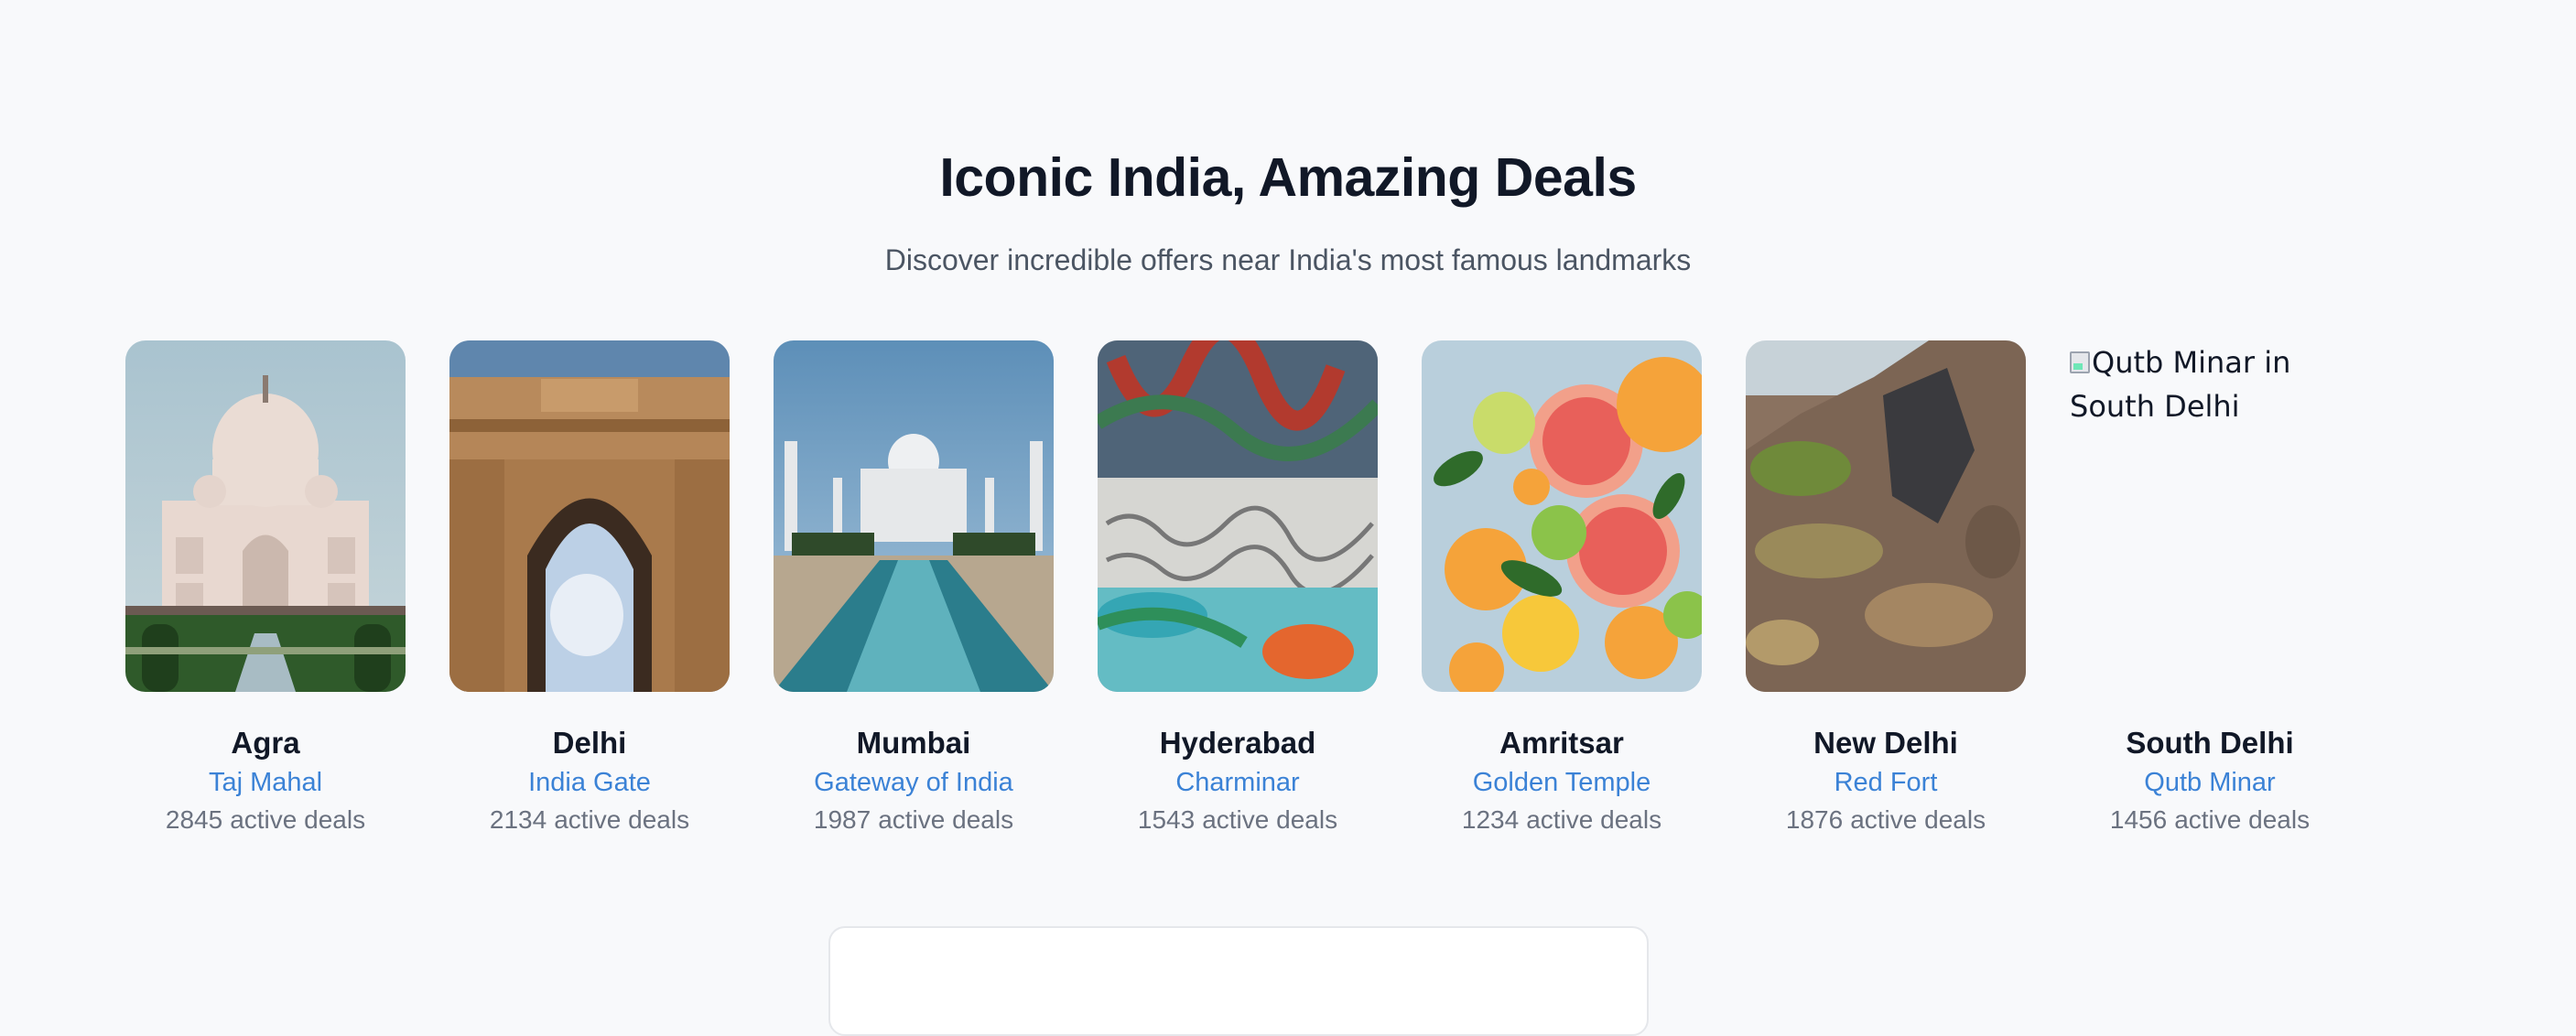 Image resolution: width=2576 pixels, height=1036 pixels. Describe the element at coordinates (194, 819) in the screenshot. I see `deal-count: 2845` at that location.